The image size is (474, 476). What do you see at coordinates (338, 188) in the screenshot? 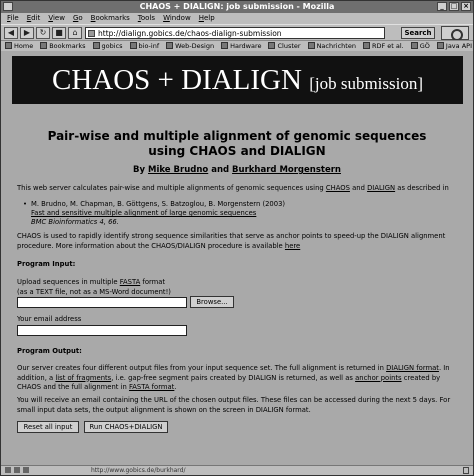
I see `chaos-link: CHAOS` at bounding box center [338, 188].